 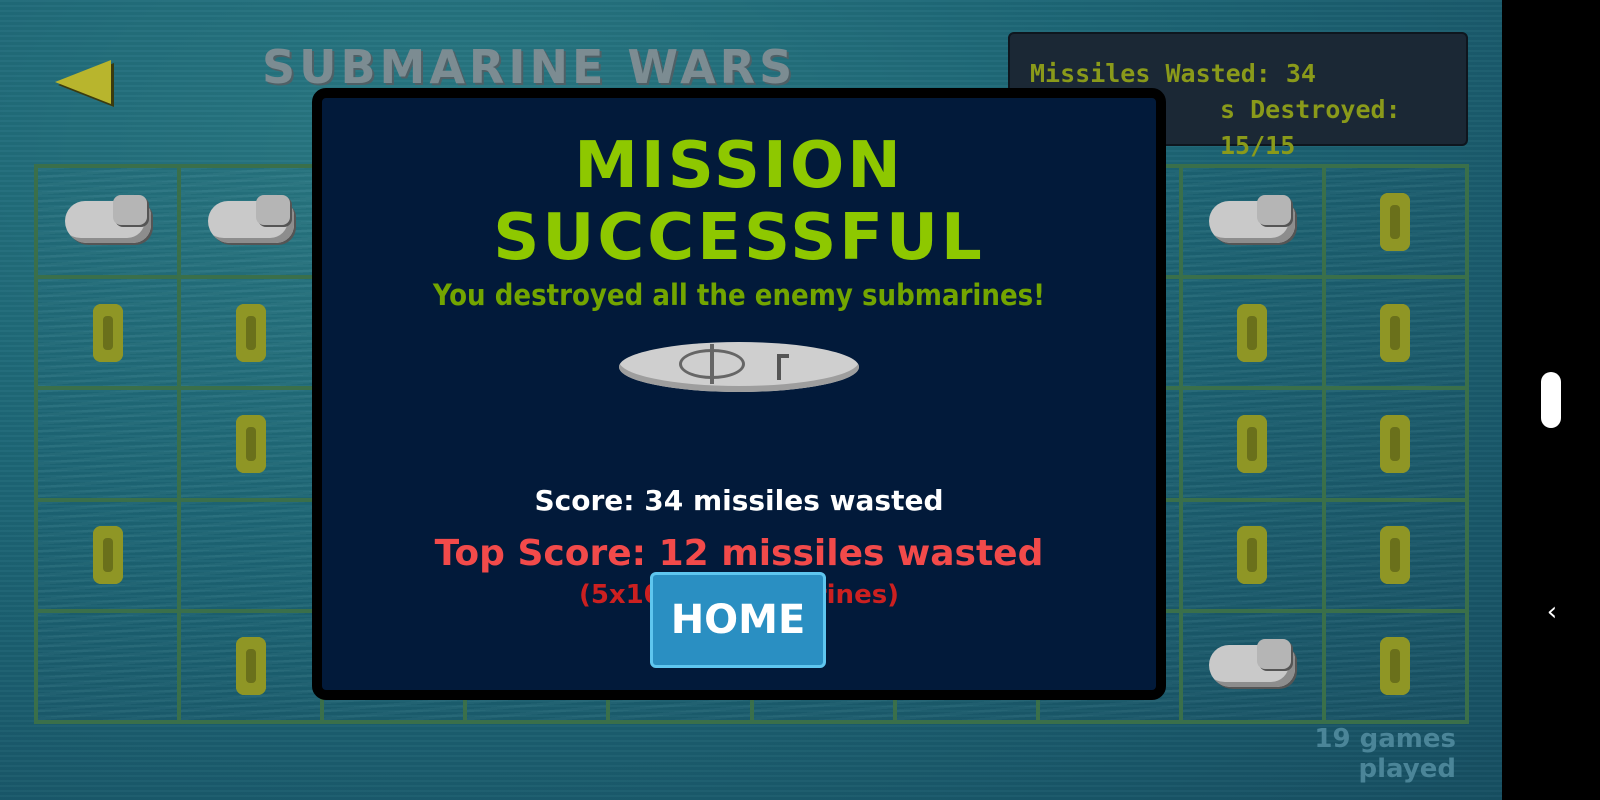 I want to click on back-arrow-icon, so click(x=83, y=82).